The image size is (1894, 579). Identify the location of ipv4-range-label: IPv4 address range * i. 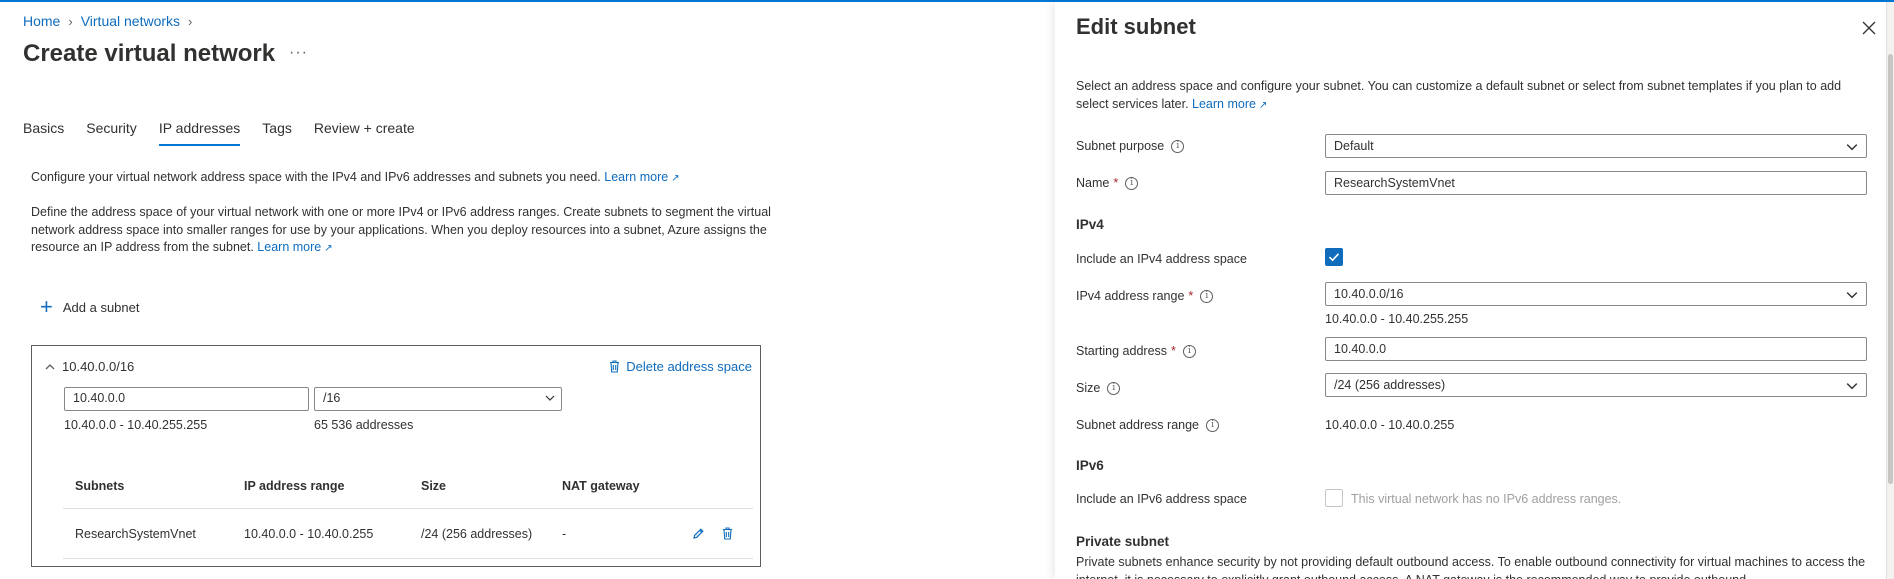
(1145, 296).